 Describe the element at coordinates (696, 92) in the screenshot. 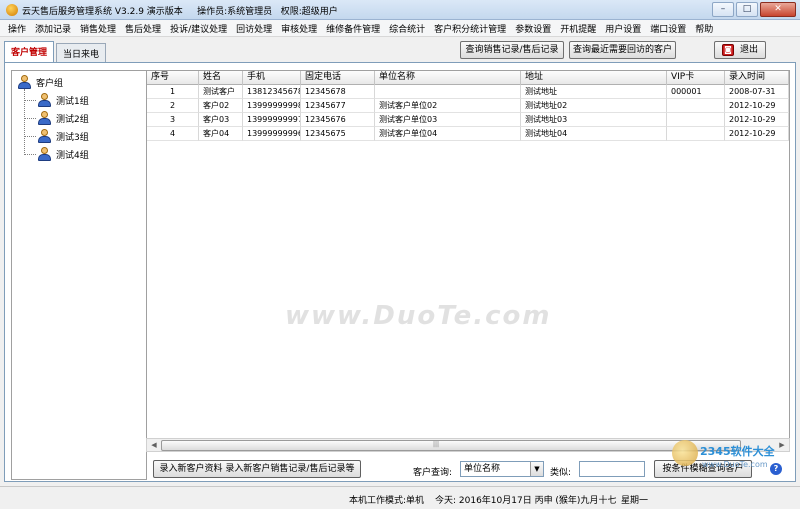

I see `cell-vip: 000001` at that location.